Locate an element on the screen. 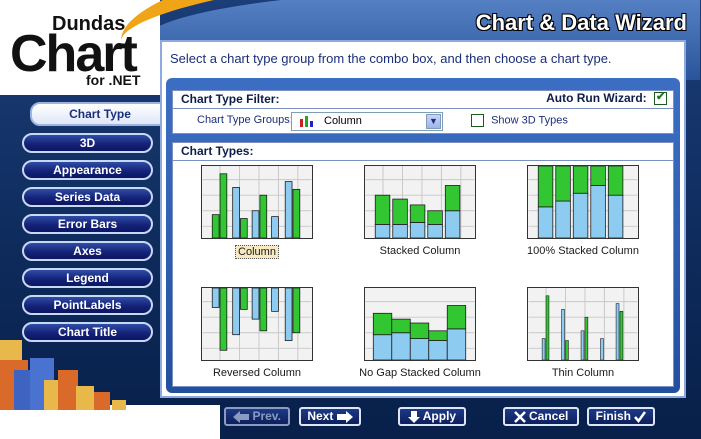 This screenshot has width=701, height=439. stacked-column-thumbnail is located at coordinates (420, 202).